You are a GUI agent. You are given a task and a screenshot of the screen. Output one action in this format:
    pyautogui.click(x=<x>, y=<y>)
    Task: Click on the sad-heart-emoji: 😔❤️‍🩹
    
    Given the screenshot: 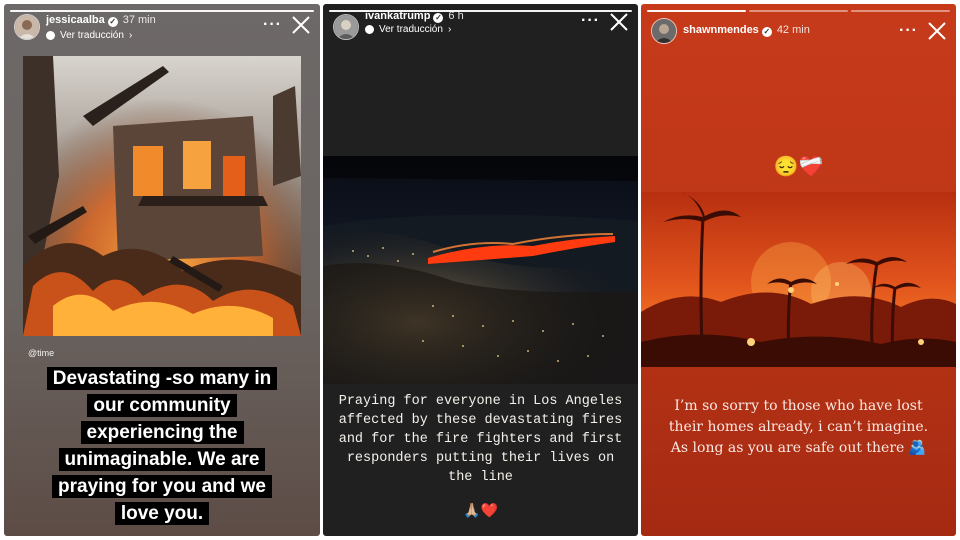 What is the action you would take?
    pyautogui.click(x=798, y=167)
    